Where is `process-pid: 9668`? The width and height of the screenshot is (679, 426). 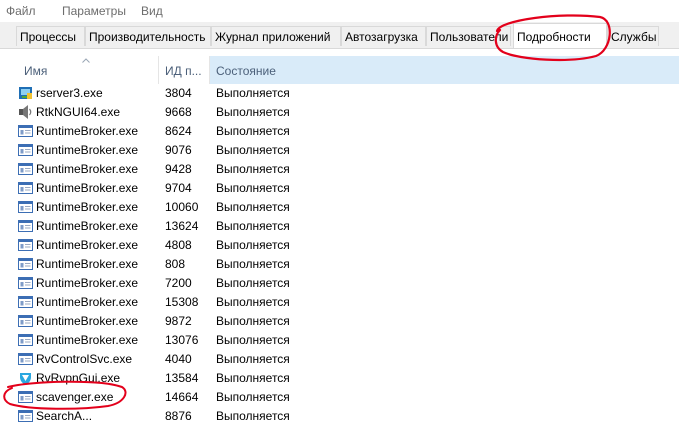
process-pid: 9668 is located at coordinates (178, 112).